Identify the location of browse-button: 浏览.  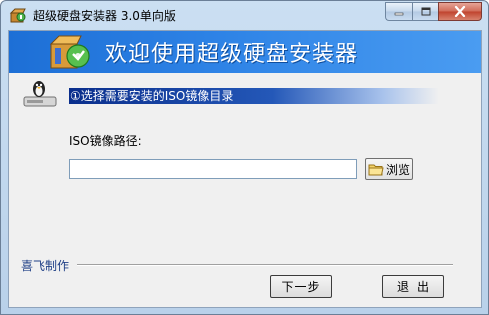
(389, 169).